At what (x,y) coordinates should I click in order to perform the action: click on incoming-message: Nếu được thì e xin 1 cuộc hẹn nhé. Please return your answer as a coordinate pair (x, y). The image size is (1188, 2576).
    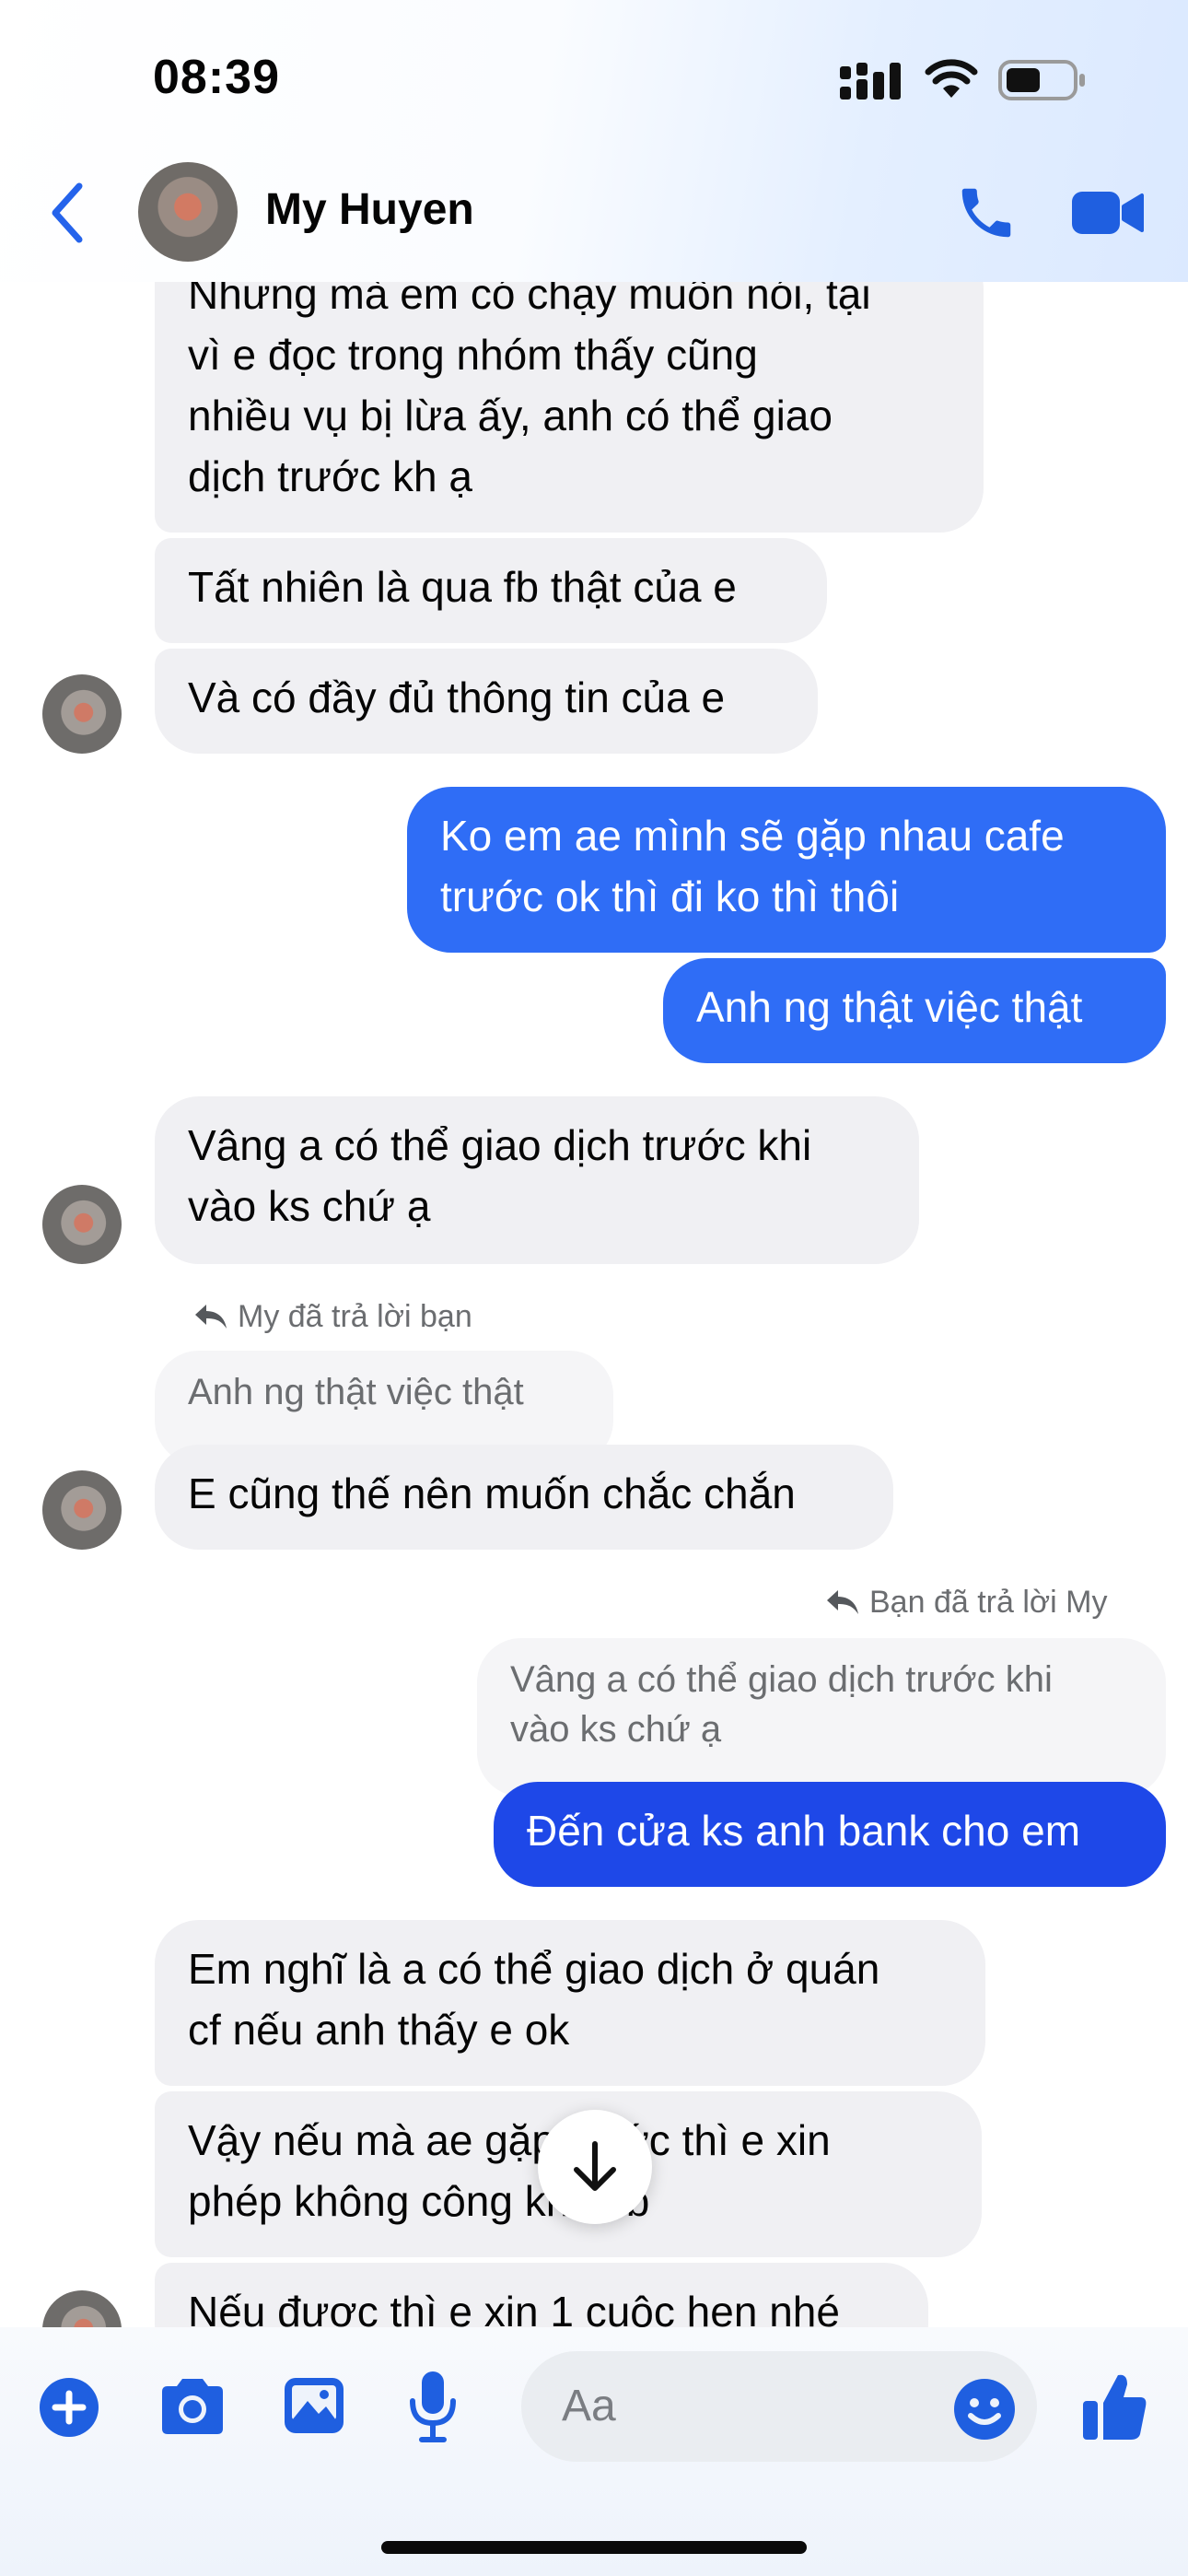
    Looking at the image, I should click on (541, 2295).